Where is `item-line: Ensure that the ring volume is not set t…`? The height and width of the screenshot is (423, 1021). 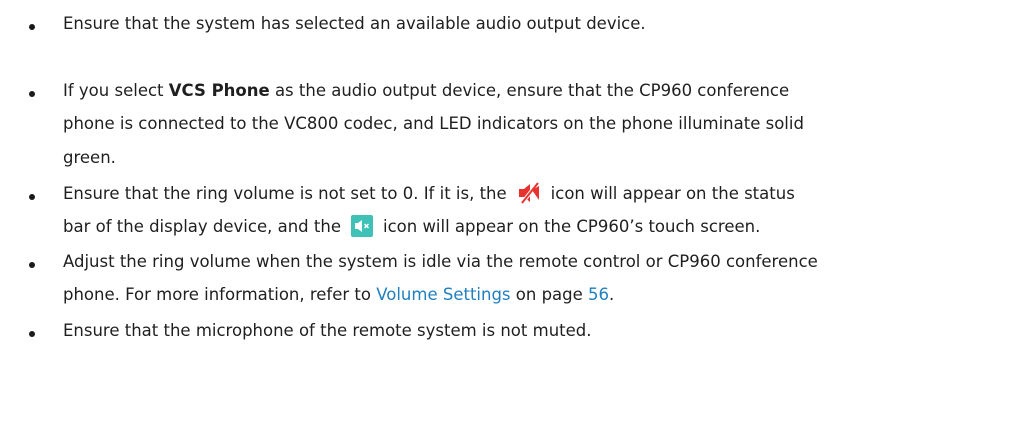 item-line: Ensure that the ring volume is not set t… is located at coordinates (429, 193).